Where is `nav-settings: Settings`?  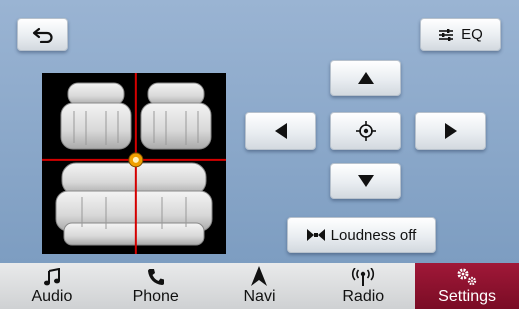
nav-settings: Settings is located at coordinates (467, 286).